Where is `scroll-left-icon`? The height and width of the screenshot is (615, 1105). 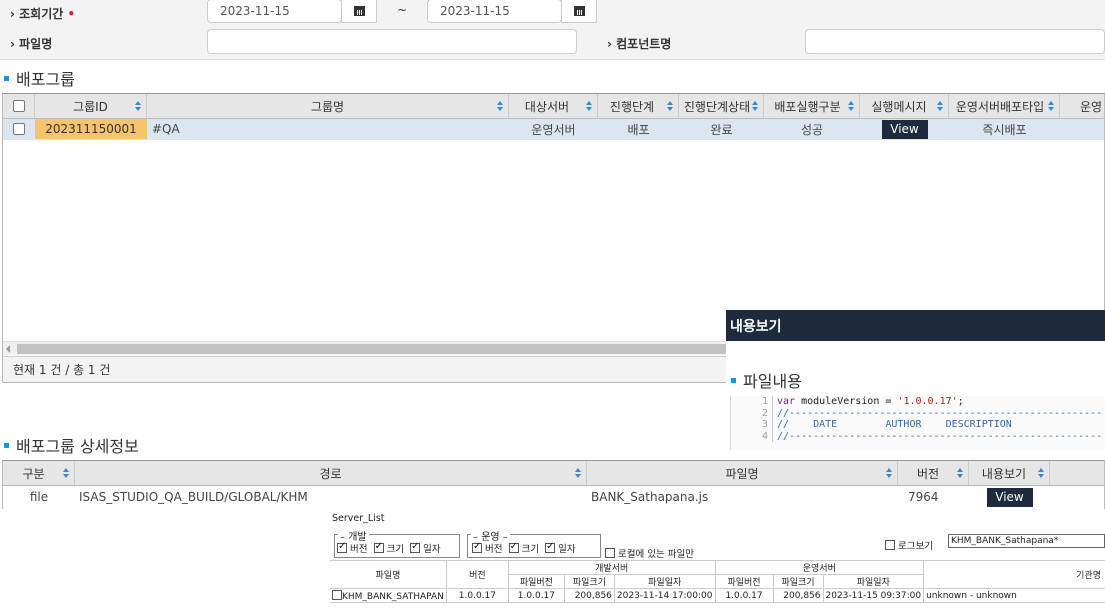 scroll-left-icon is located at coordinates (8, 349).